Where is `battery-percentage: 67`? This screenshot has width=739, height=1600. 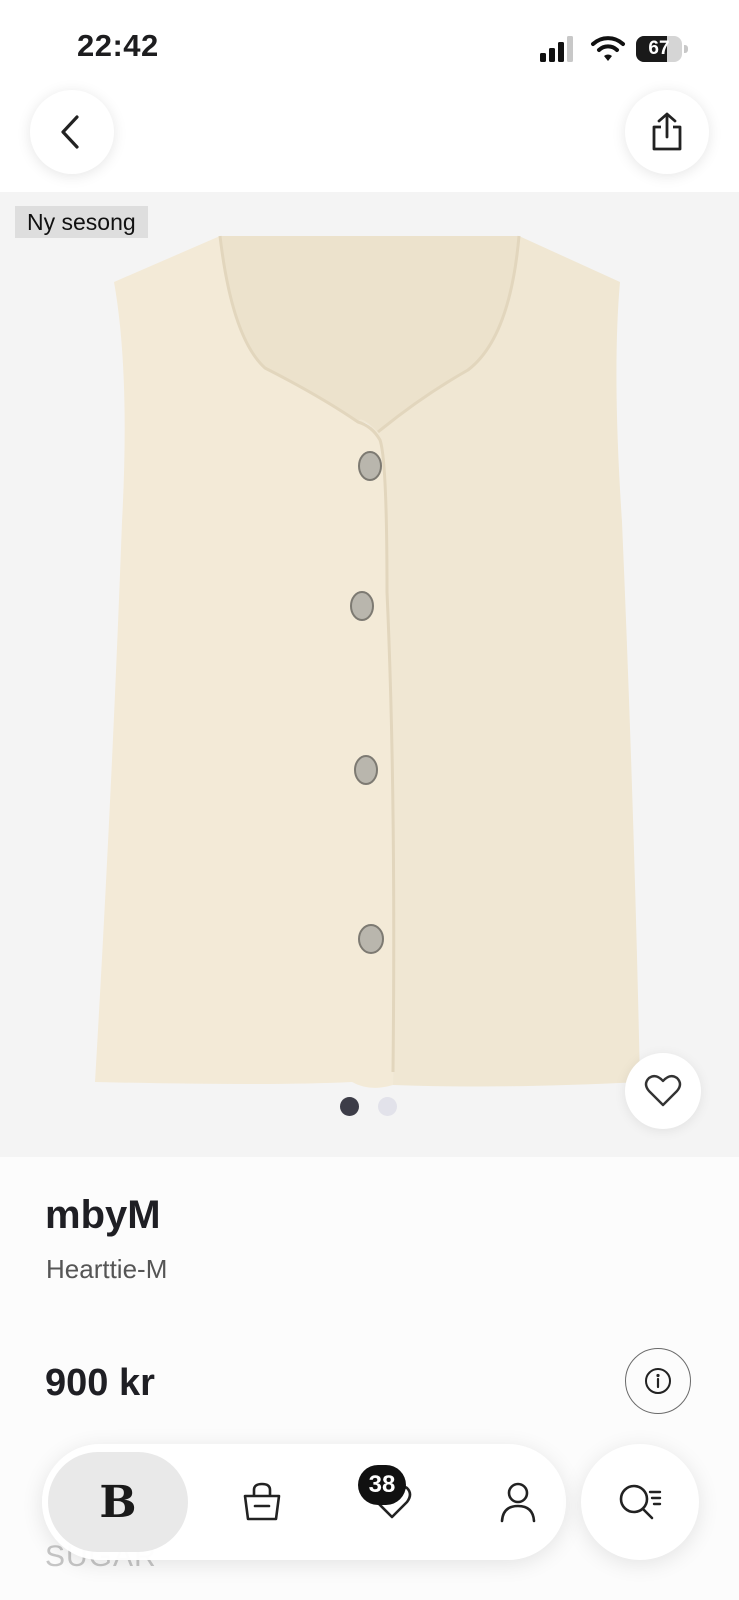
battery-percentage: 67 is located at coordinates (659, 48).